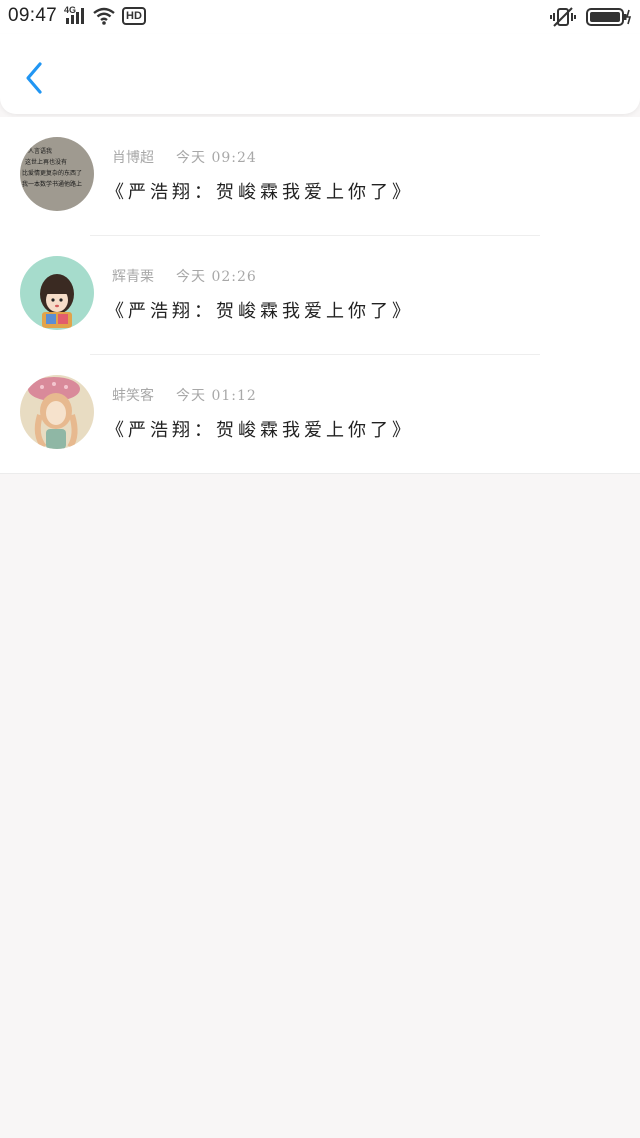  I want to click on comment-meta: 辉青栗 今天 02:26, so click(184, 276).